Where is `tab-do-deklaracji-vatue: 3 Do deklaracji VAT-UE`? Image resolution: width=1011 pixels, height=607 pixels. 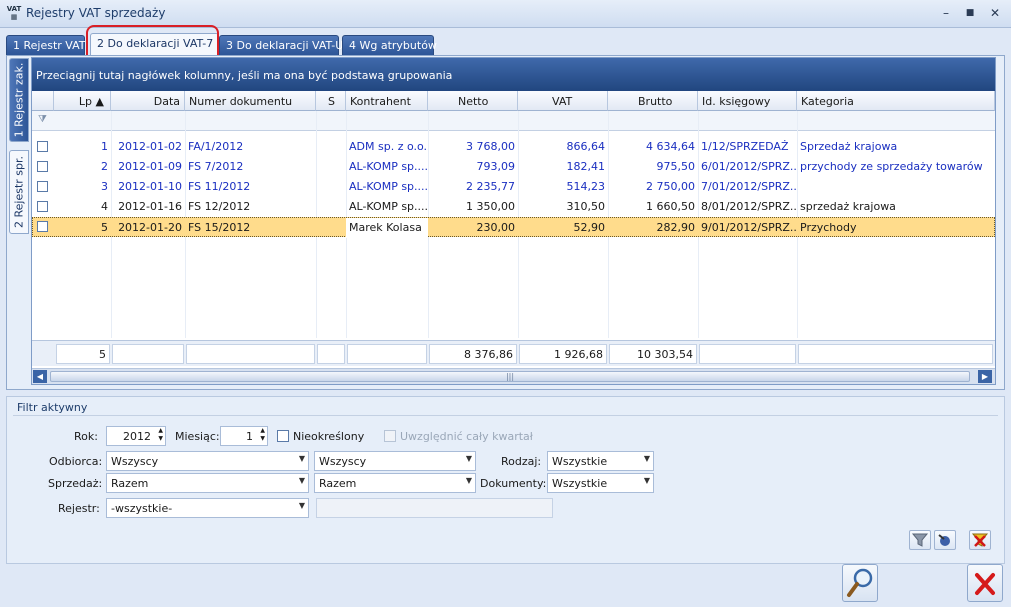
tab-do-deklaracji-vatue: 3 Do deklaracji VAT-UE is located at coordinates (284, 45).